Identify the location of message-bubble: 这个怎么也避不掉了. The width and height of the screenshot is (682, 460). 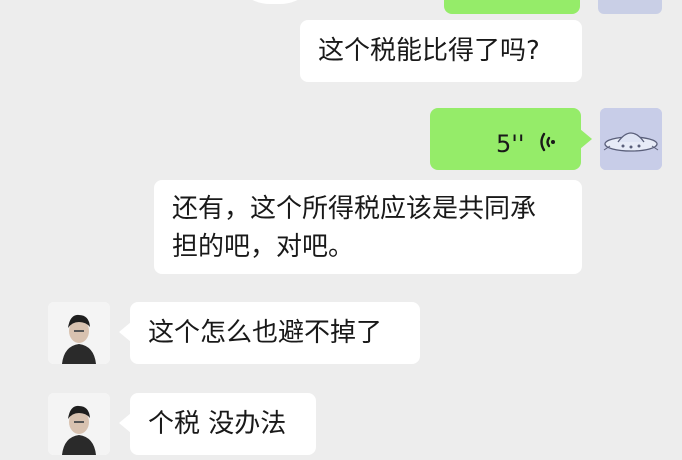
(275, 333).